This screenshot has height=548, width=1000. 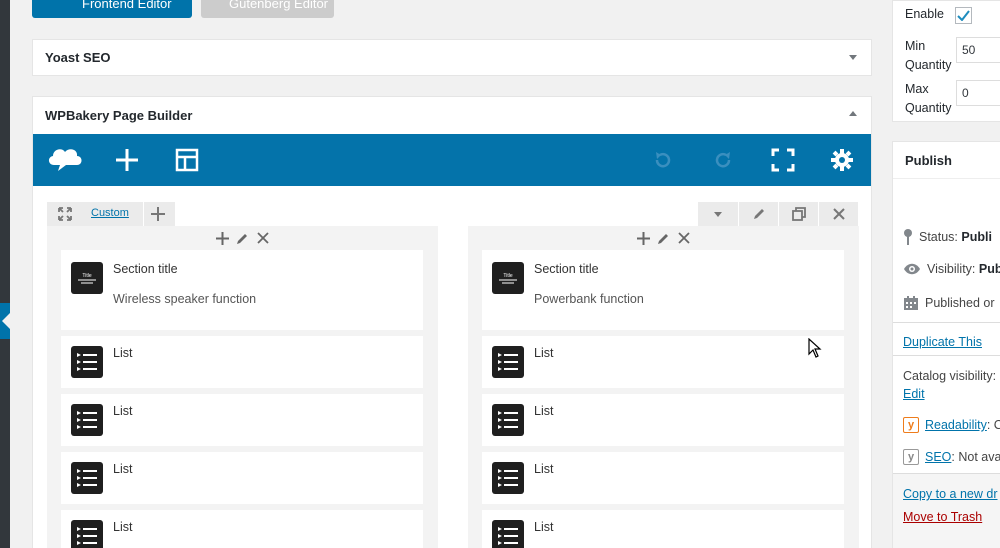 What do you see at coordinates (65, 159) in the screenshot?
I see `wpbakery-logo-icon` at bounding box center [65, 159].